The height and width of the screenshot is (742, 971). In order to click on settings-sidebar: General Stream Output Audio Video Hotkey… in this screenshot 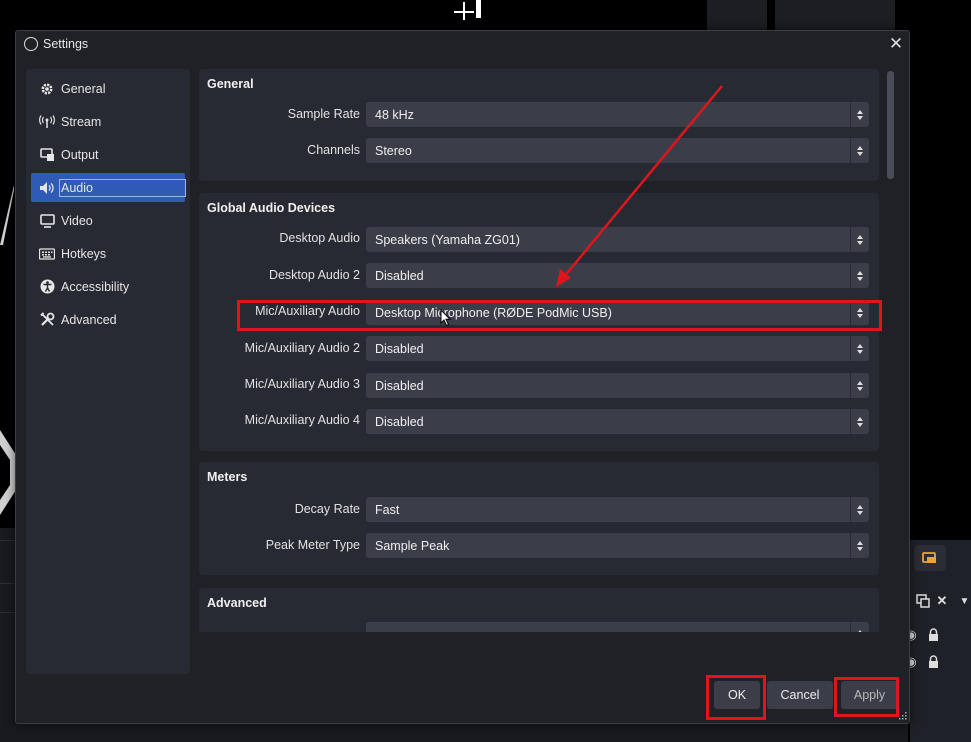, I will do `click(108, 371)`.